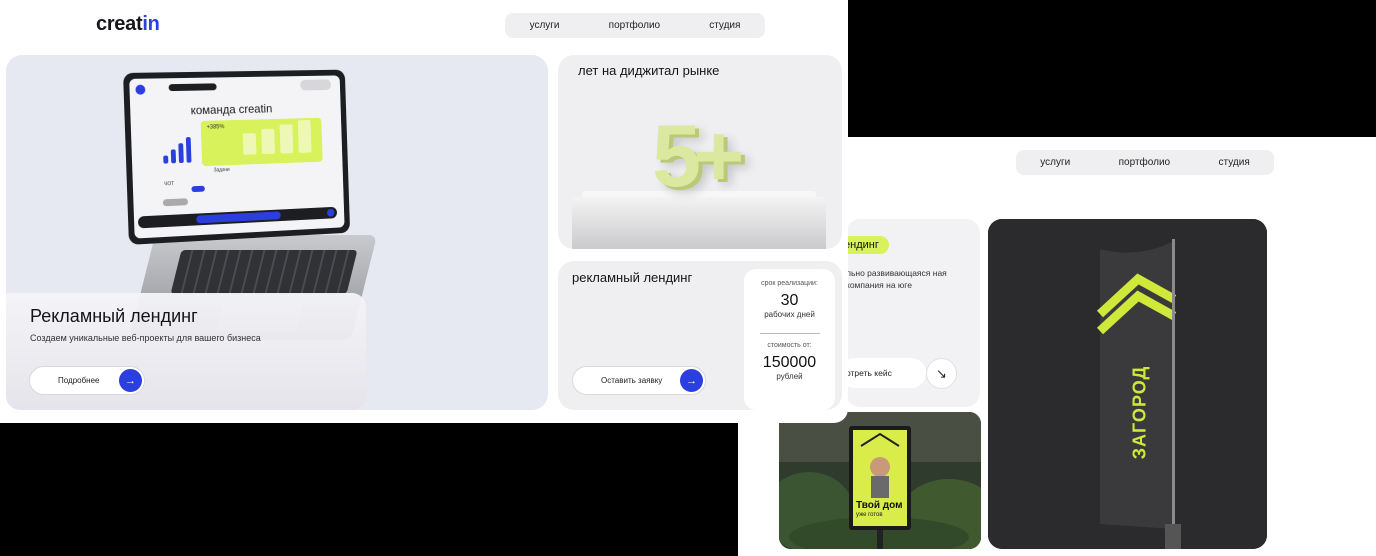  Describe the element at coordinates (632, 277) in the screenshot. I see `landing-title: рекламный лендинг` at that location.